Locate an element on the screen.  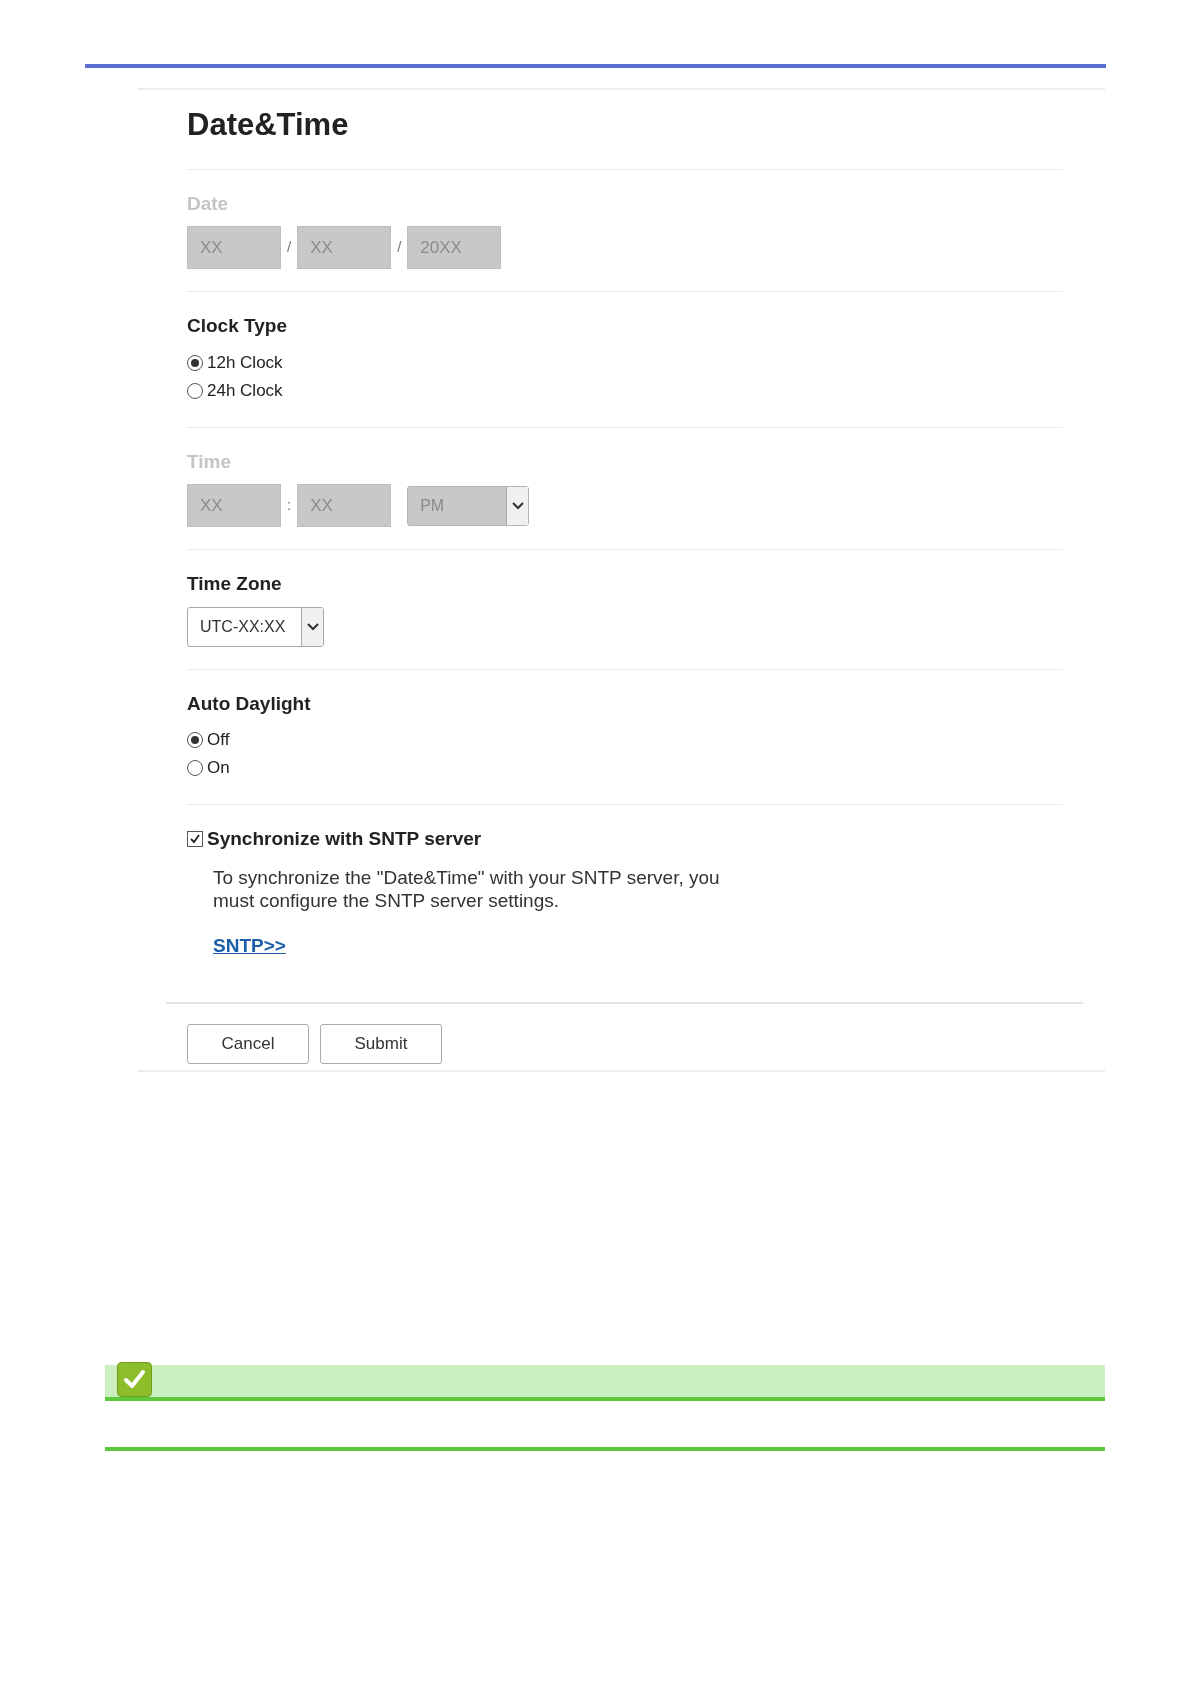
checkbox is located at coordinates (195, 839).